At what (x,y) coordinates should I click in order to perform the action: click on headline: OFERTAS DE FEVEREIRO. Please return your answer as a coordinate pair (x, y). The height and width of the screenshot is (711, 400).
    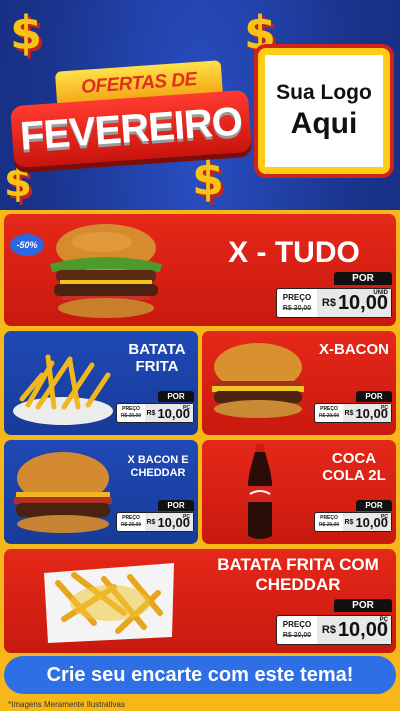
    Looking at the image, I should click on (131, 114).